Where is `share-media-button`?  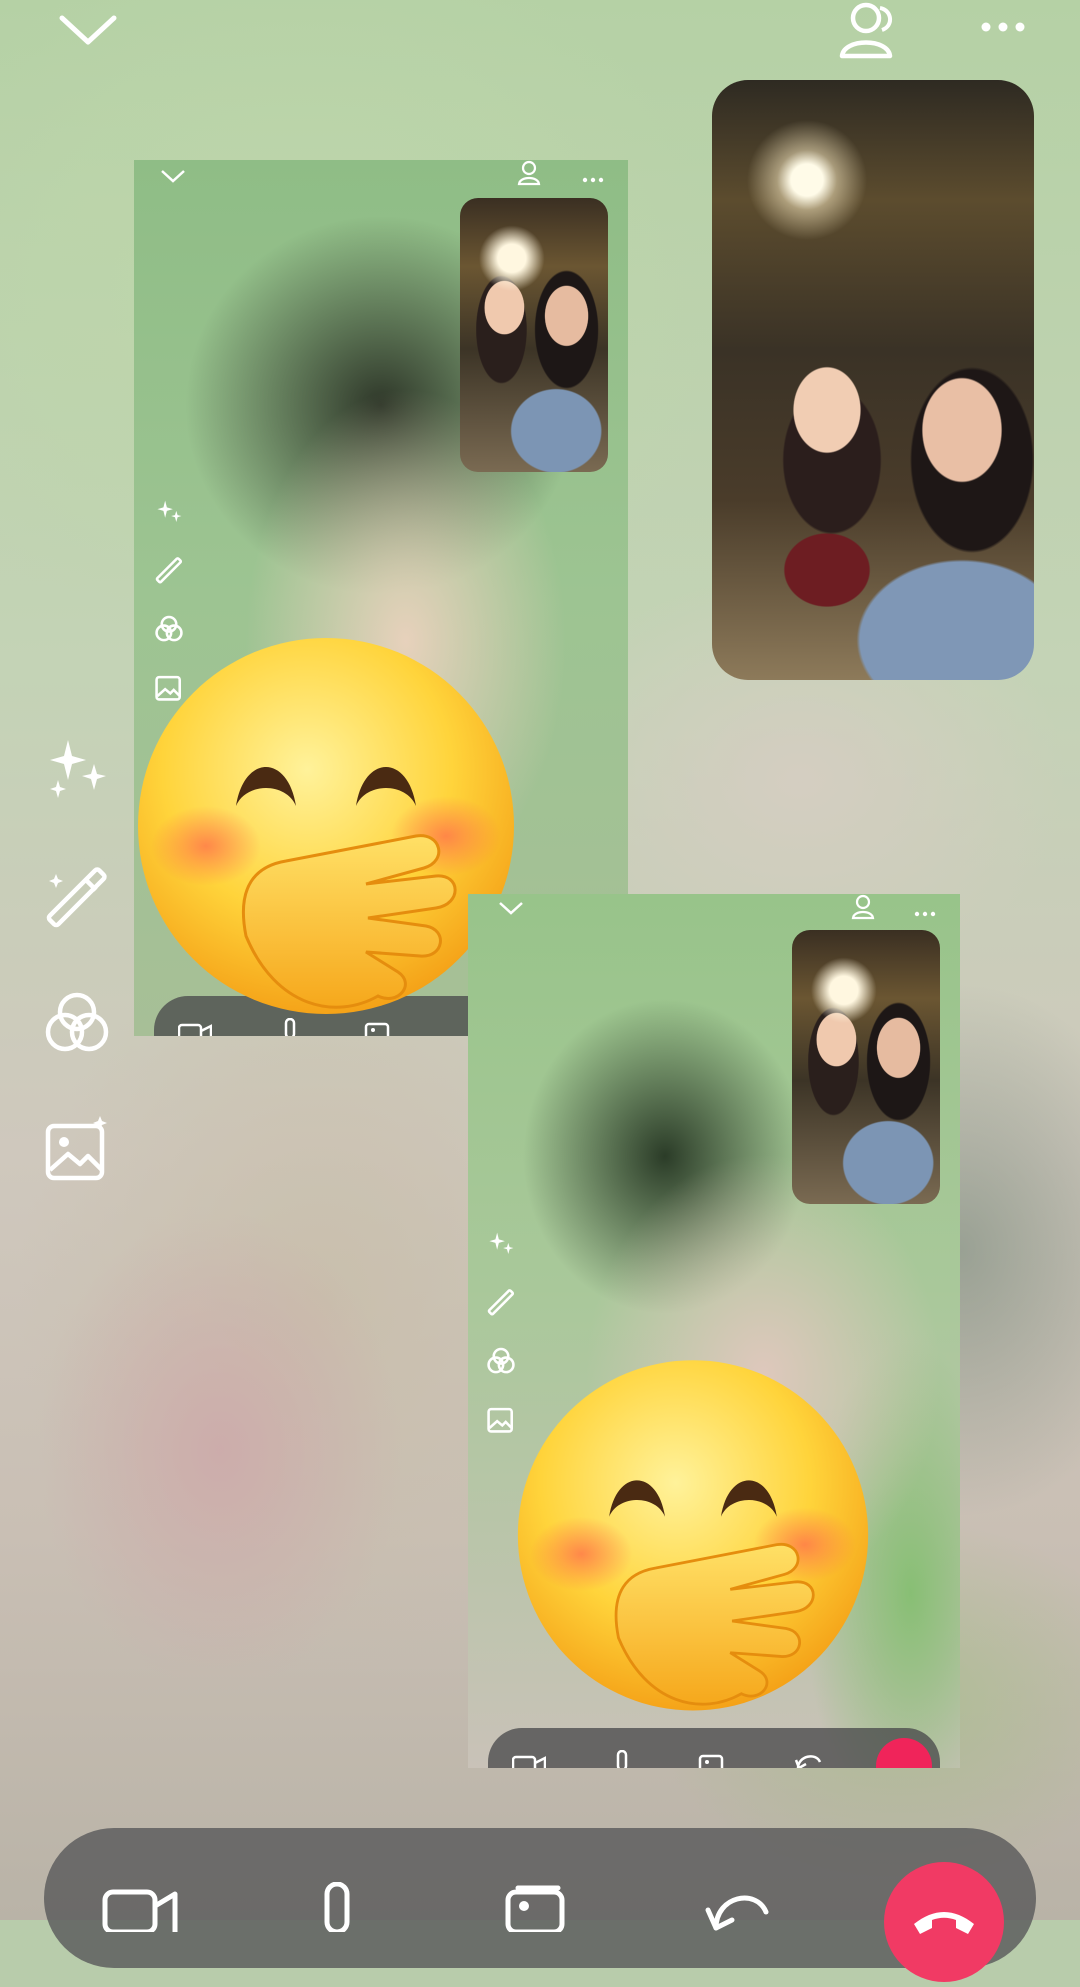
share-media-button is located at coordinates (537, 1912).